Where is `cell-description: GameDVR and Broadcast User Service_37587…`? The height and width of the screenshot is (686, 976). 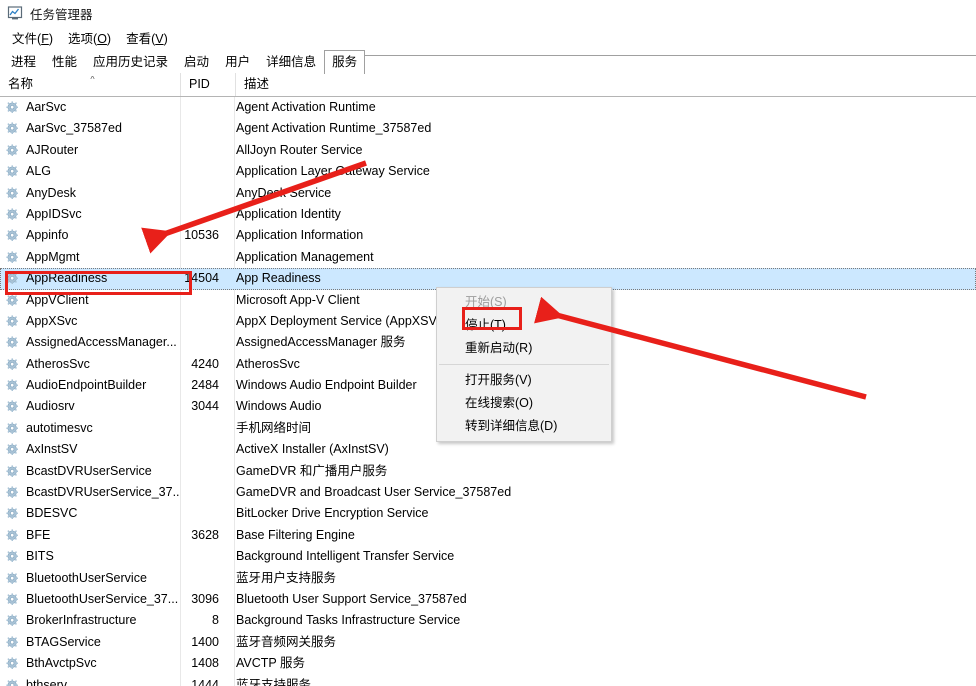
cell-description: GameDVR and Broadcast User Service_37587… is located at coordinates (374, 492).